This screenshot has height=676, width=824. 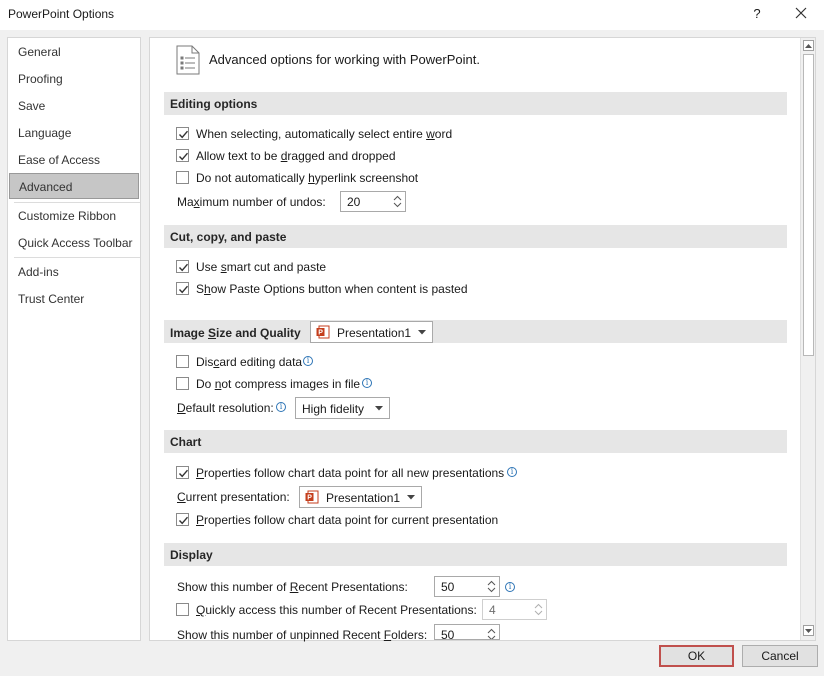 I want to click on sidebar-item-language: Language, so click(x=74, y=133).